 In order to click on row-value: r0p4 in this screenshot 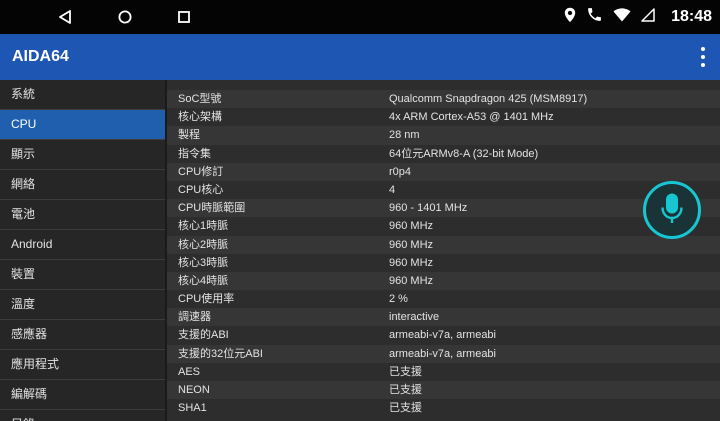, I will do `click(400, 171)`.